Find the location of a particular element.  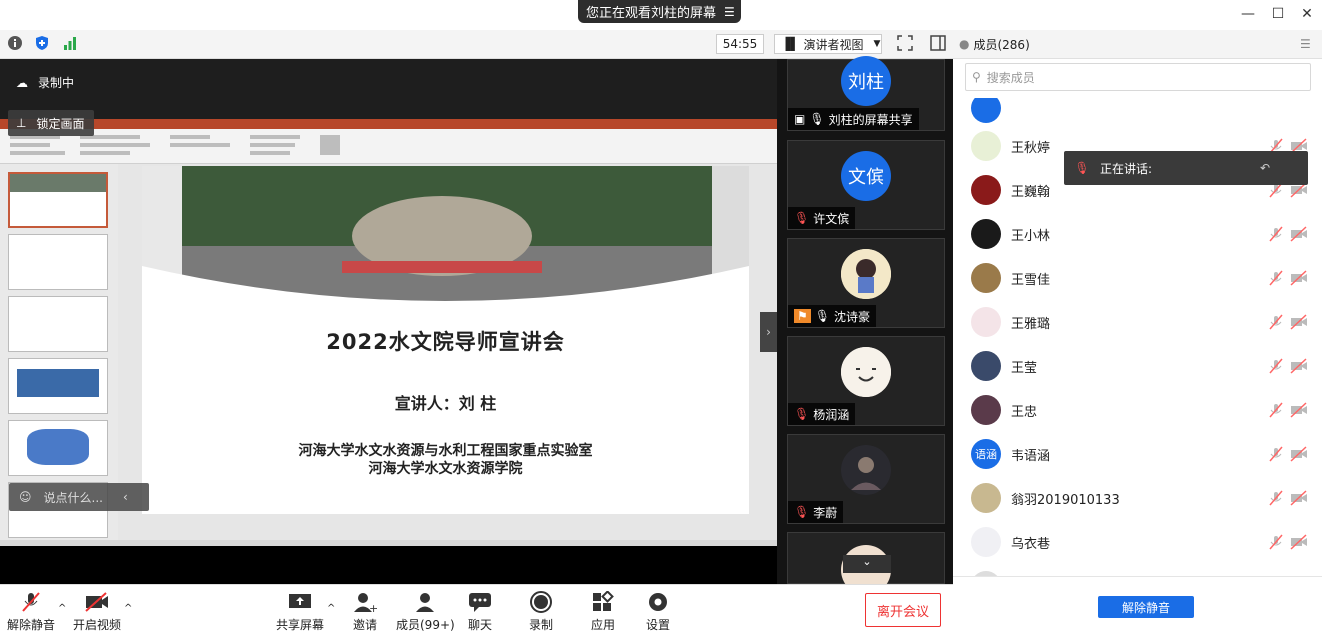

recording-label: 录制中 is located at coordinates (56, 83).